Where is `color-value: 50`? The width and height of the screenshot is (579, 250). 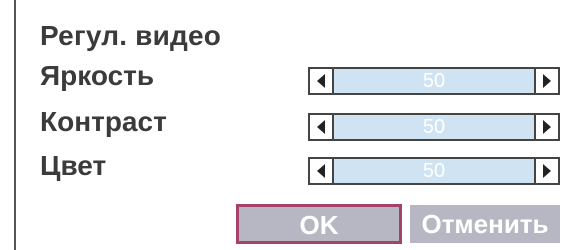
color-value: 50 is located at coordinates (434, 171).